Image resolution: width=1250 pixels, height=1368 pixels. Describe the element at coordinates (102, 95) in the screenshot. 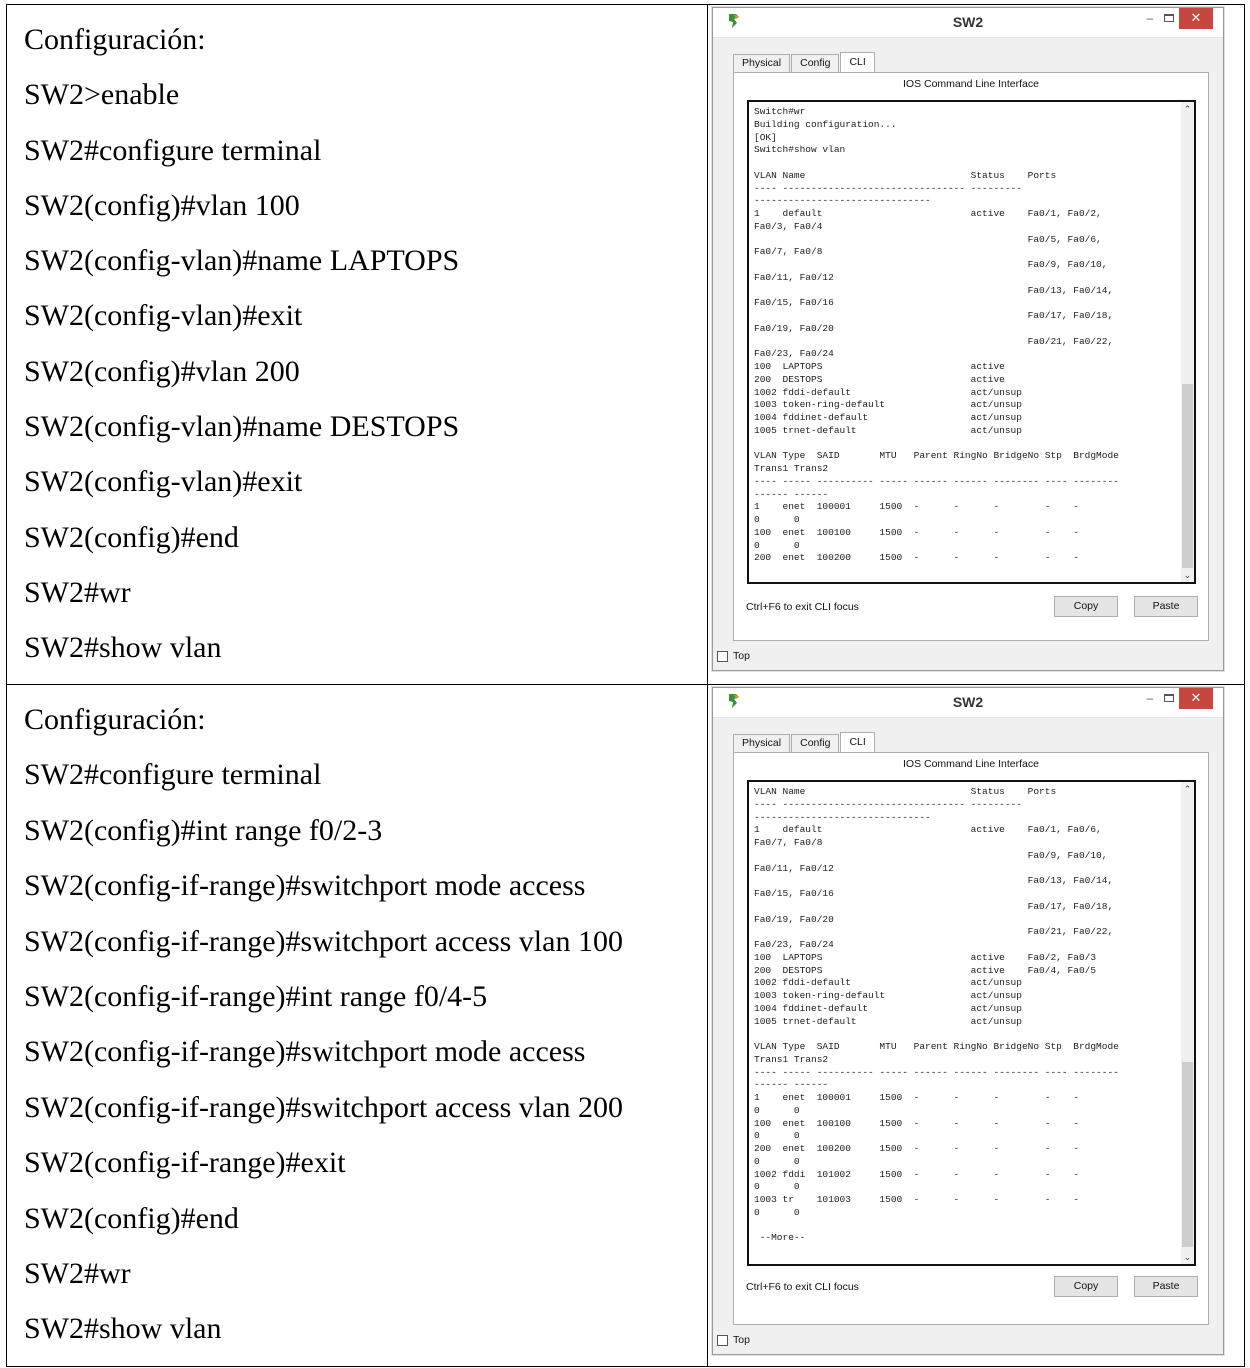

I see `command-line: SW2>enable` at that location.